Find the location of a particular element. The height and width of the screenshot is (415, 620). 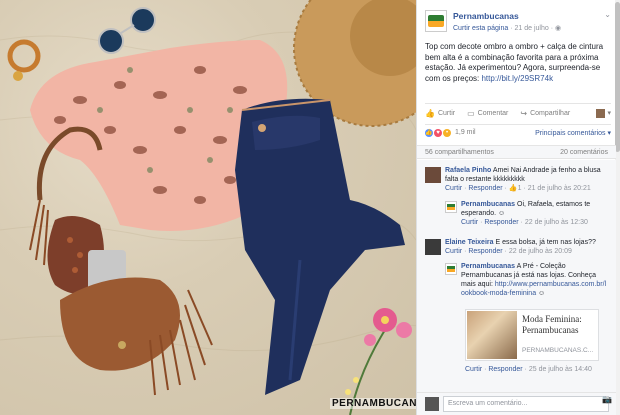

photo-brand-watermark: PERNAMBUCANAS is located at coordinates (373, 403).